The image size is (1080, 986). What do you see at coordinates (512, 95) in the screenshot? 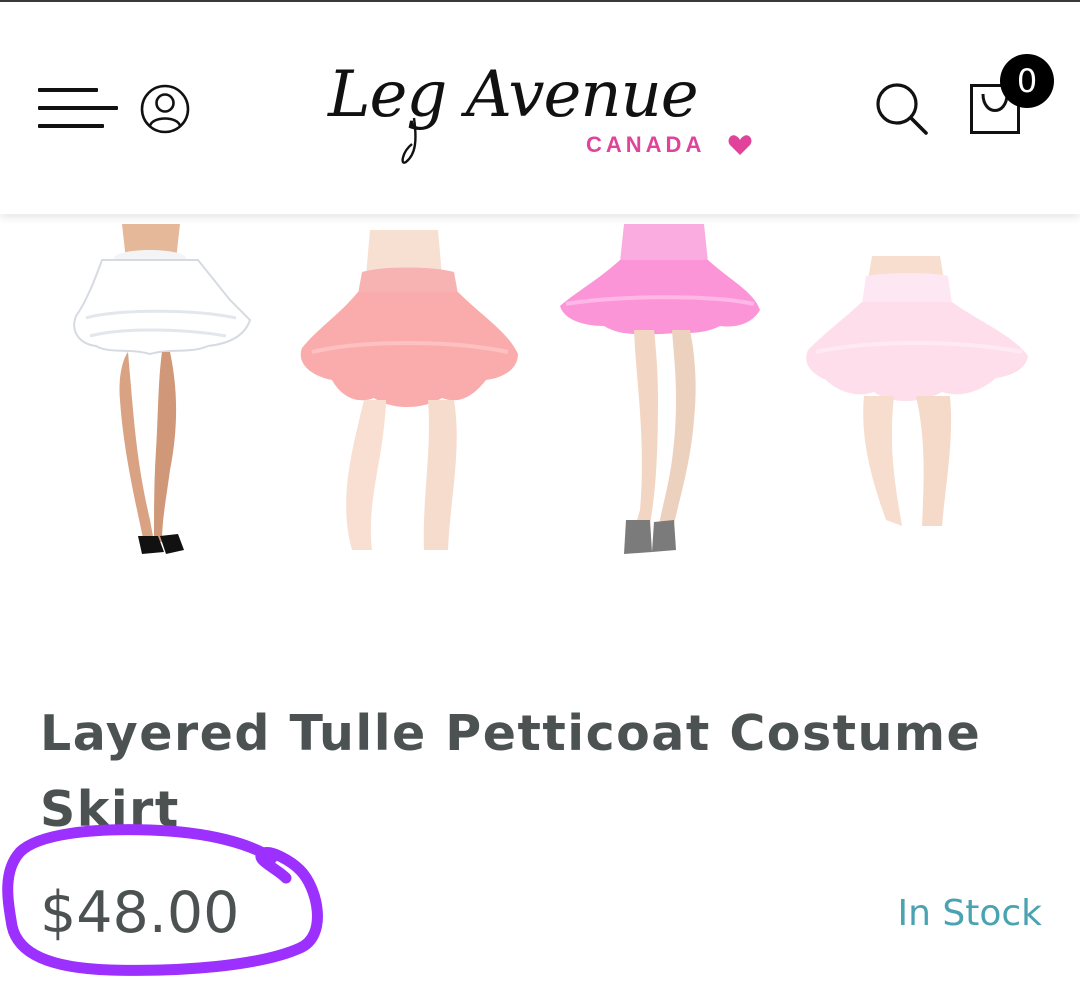
I see `logo-text: Leg Avenue` at bounding box center [512, 95].